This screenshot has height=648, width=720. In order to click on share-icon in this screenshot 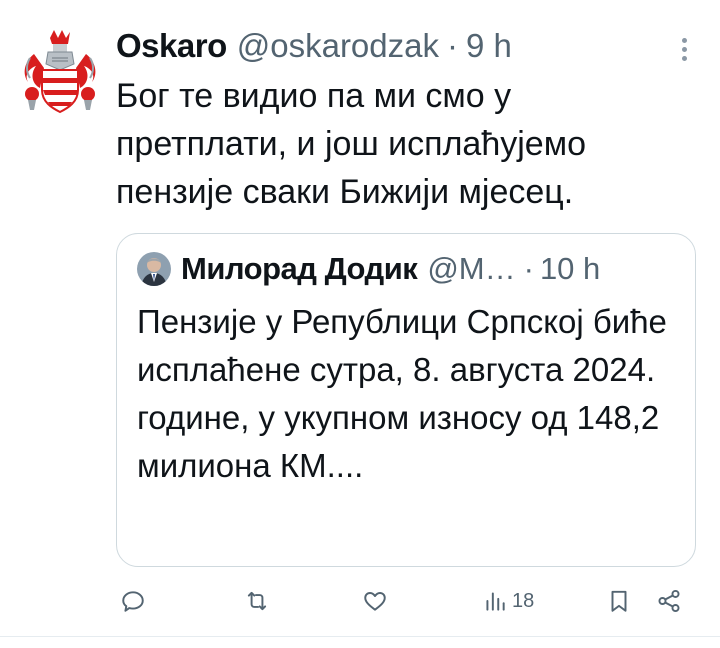, I will do `click(669, 601)`.